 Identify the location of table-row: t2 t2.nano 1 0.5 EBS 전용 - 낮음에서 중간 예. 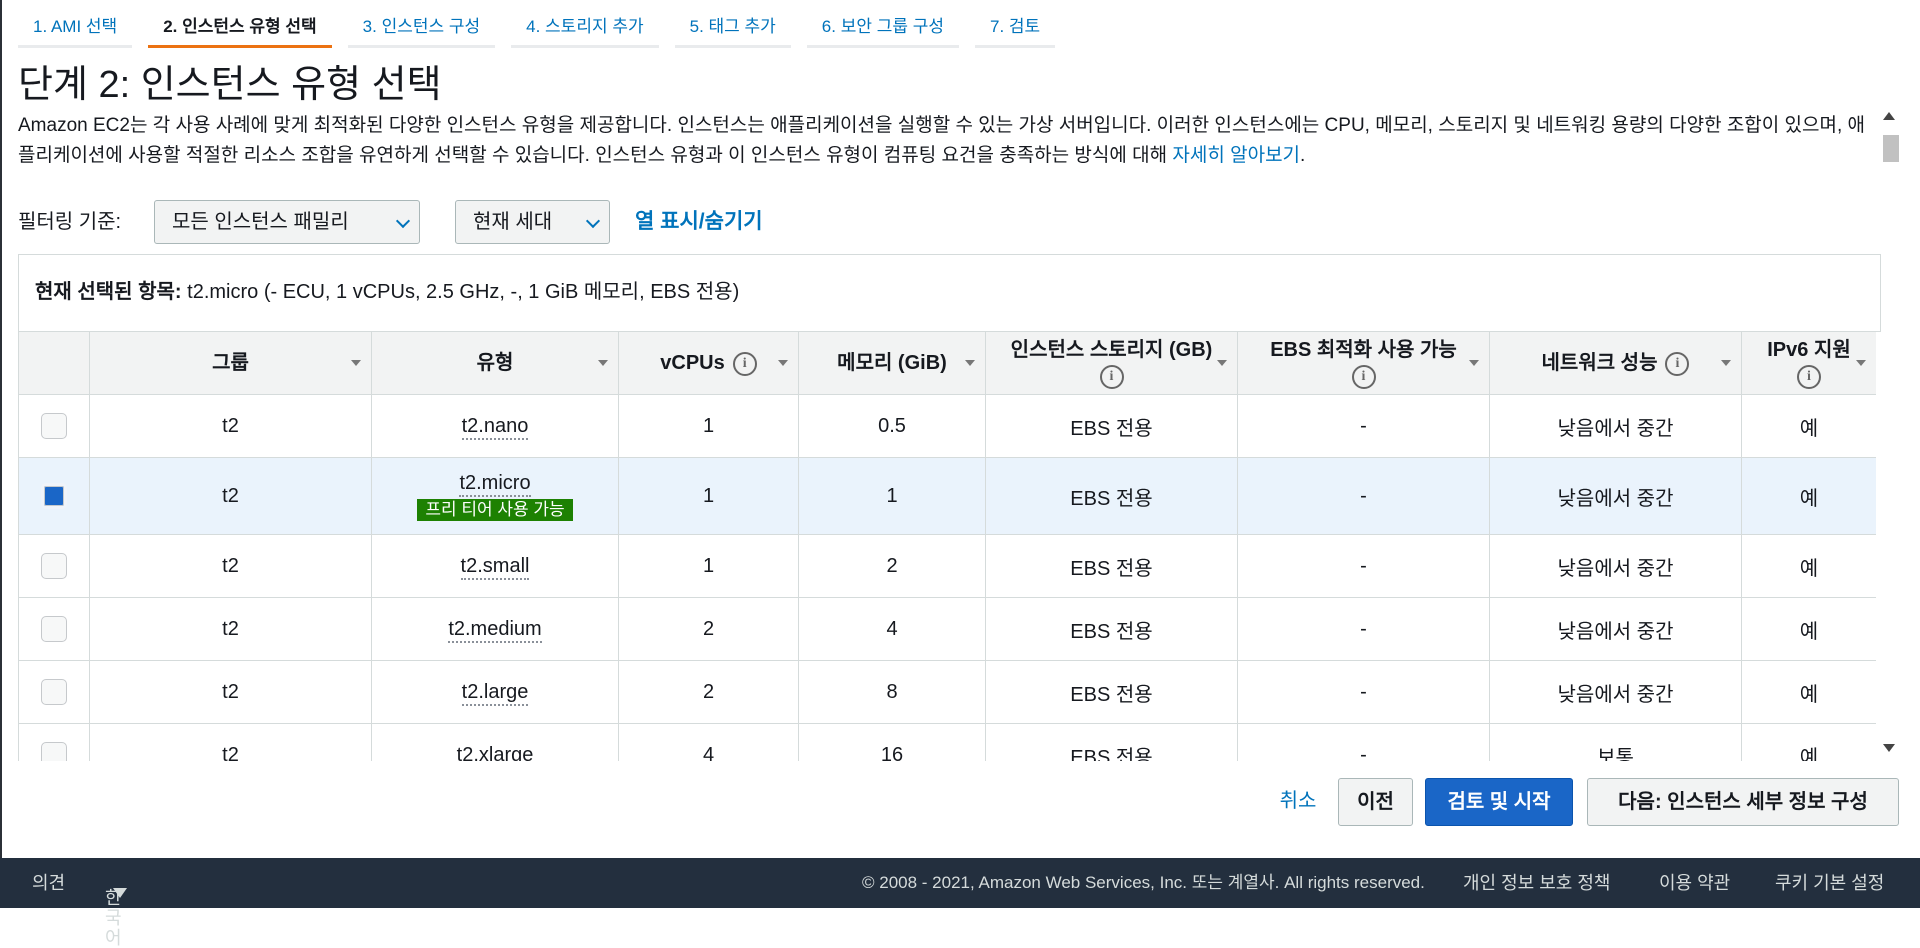
(947, 426).